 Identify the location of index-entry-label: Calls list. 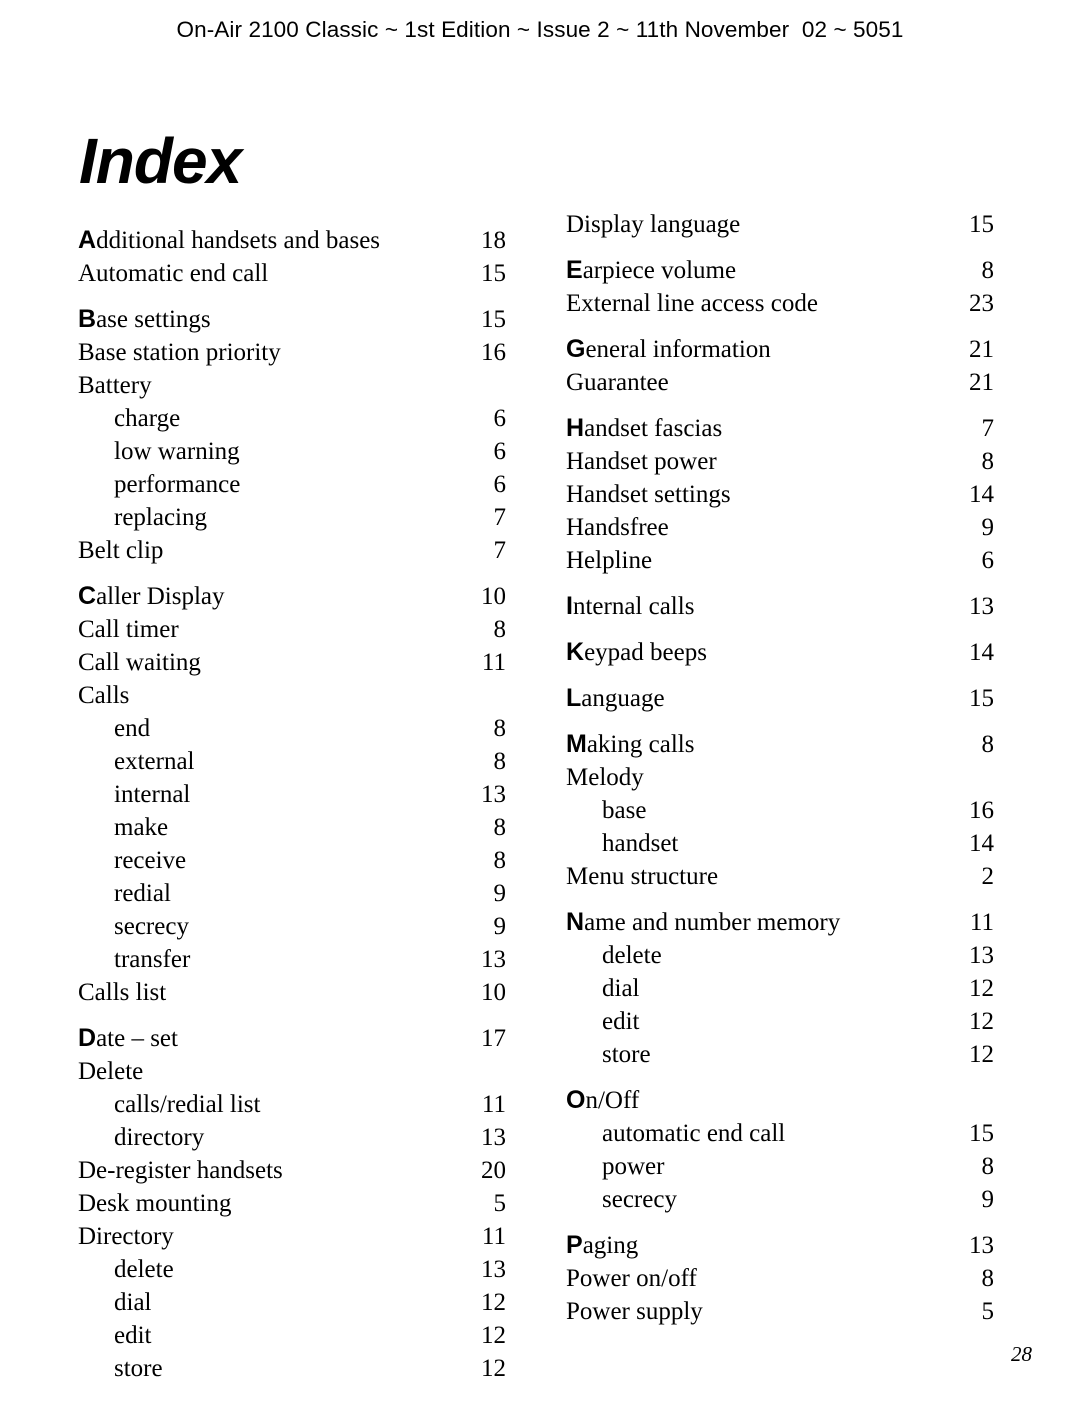
(122, 992).